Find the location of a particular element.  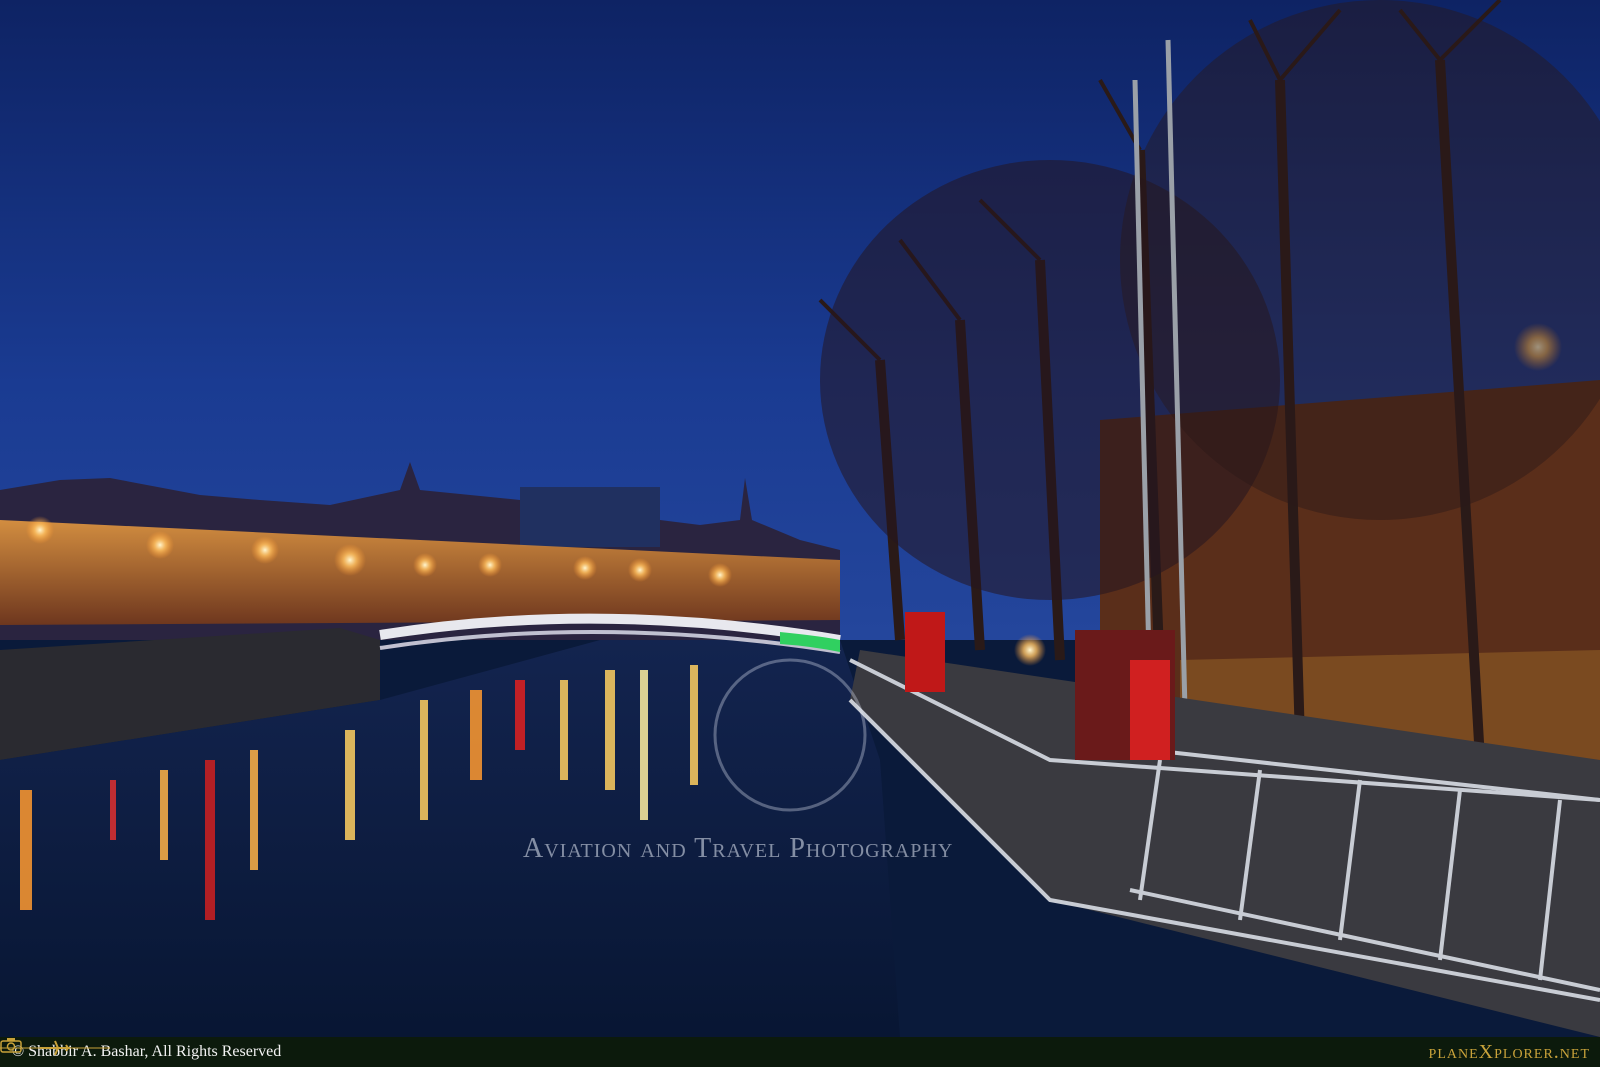

brand: planeXplorer.net is located at coordinates (800, 1051).